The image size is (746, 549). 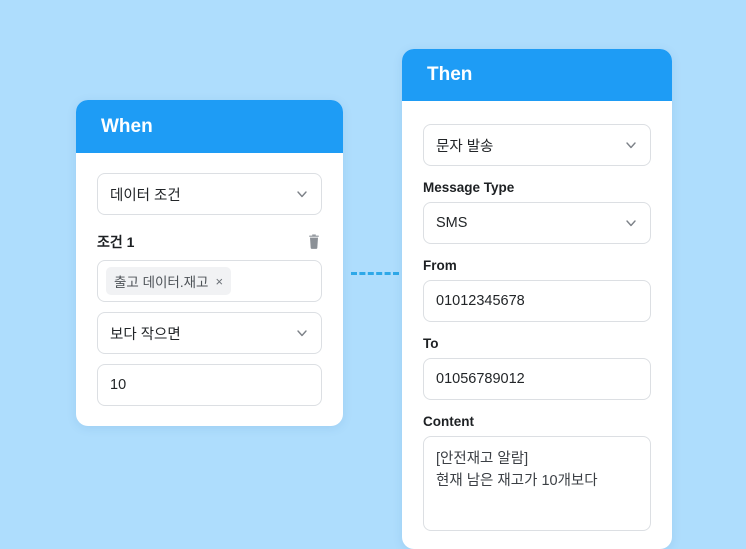 What do you see at coordinates (452, 223) in the screenshot?
I see `message-type-value: SMS` at bounding box center [452, 223].